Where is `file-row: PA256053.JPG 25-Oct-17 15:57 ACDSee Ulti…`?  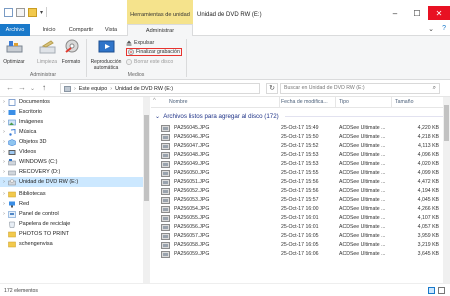 file-row: PA256053.JPG 25-Oct-17 15:57 ACDSee Ulti… is located at coordinates (302, 200).